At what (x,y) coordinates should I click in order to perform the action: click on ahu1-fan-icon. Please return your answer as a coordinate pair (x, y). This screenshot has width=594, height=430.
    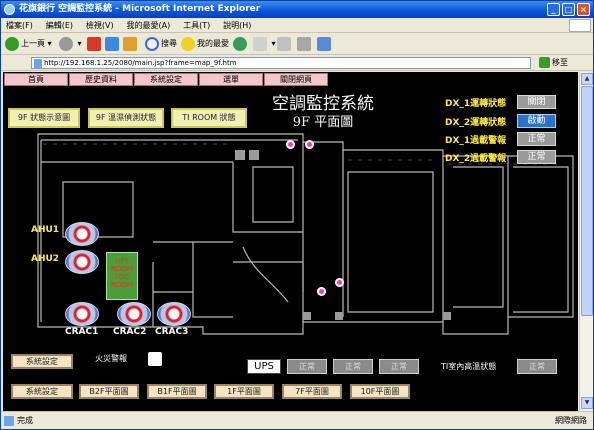
    Looking at the image, I should click on (82, 234).